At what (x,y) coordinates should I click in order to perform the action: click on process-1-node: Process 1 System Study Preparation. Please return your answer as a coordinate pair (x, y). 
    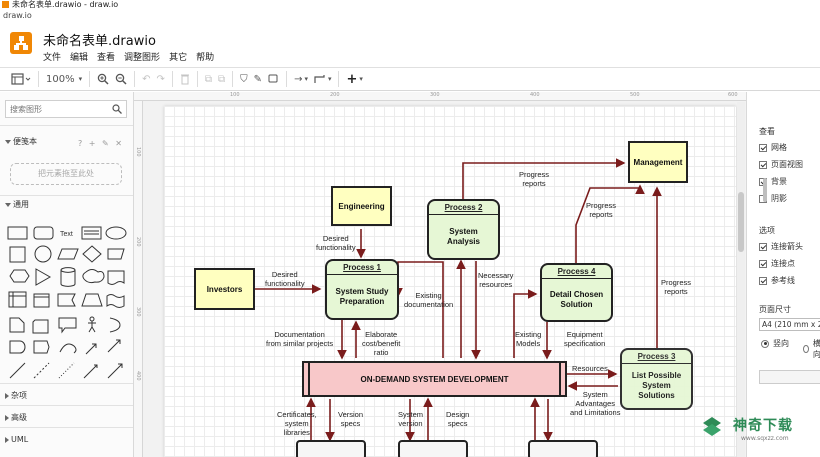
    Looking at the image, I should click on (362, 289).